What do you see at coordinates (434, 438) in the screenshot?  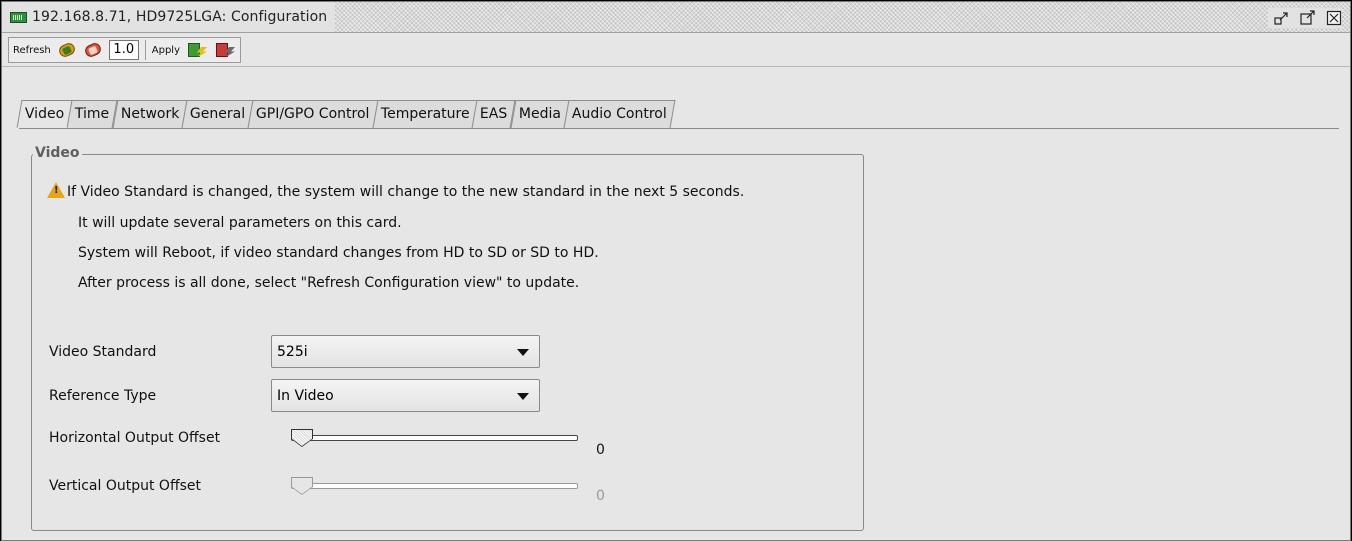 I see `horizontal-offset-slider` at bounding box center [434, 438].